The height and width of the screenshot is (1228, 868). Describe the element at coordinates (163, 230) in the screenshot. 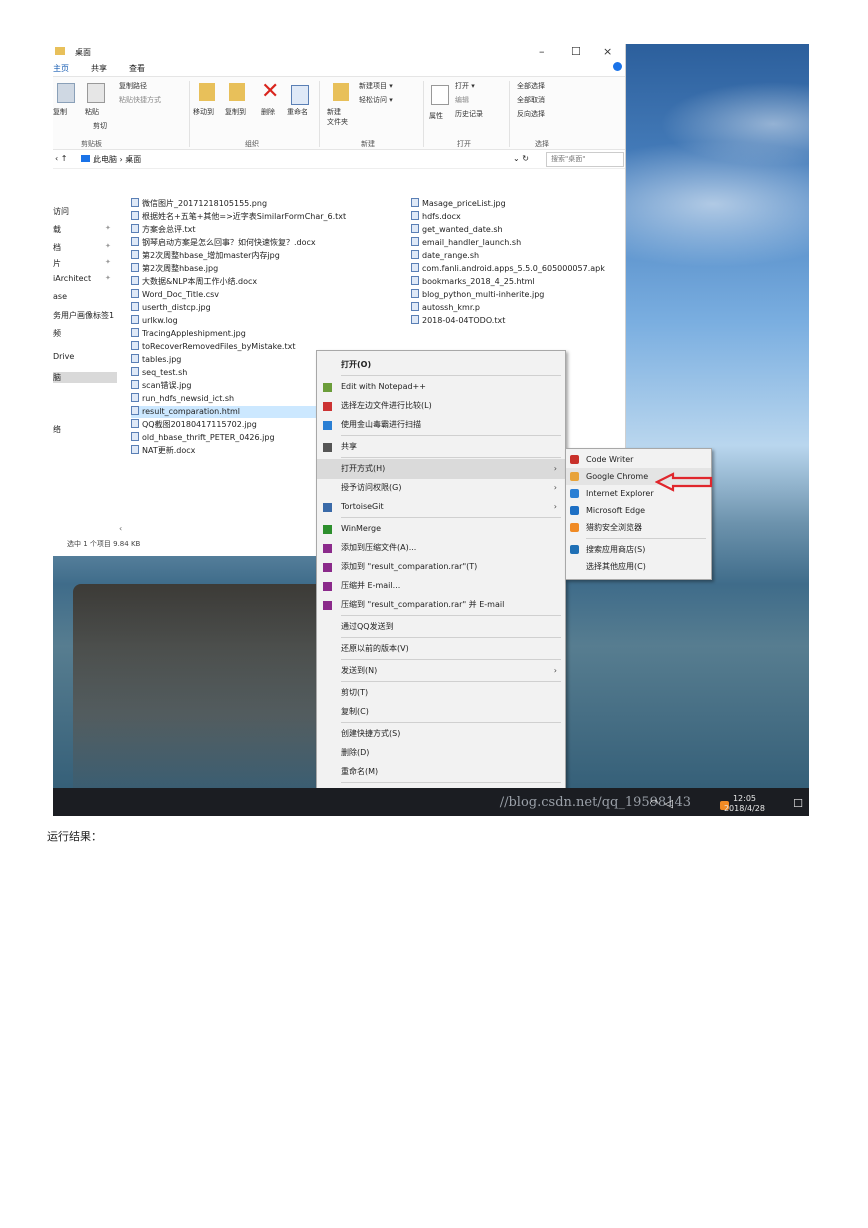

I see `file-item: 方案会总评.txt` at that location.